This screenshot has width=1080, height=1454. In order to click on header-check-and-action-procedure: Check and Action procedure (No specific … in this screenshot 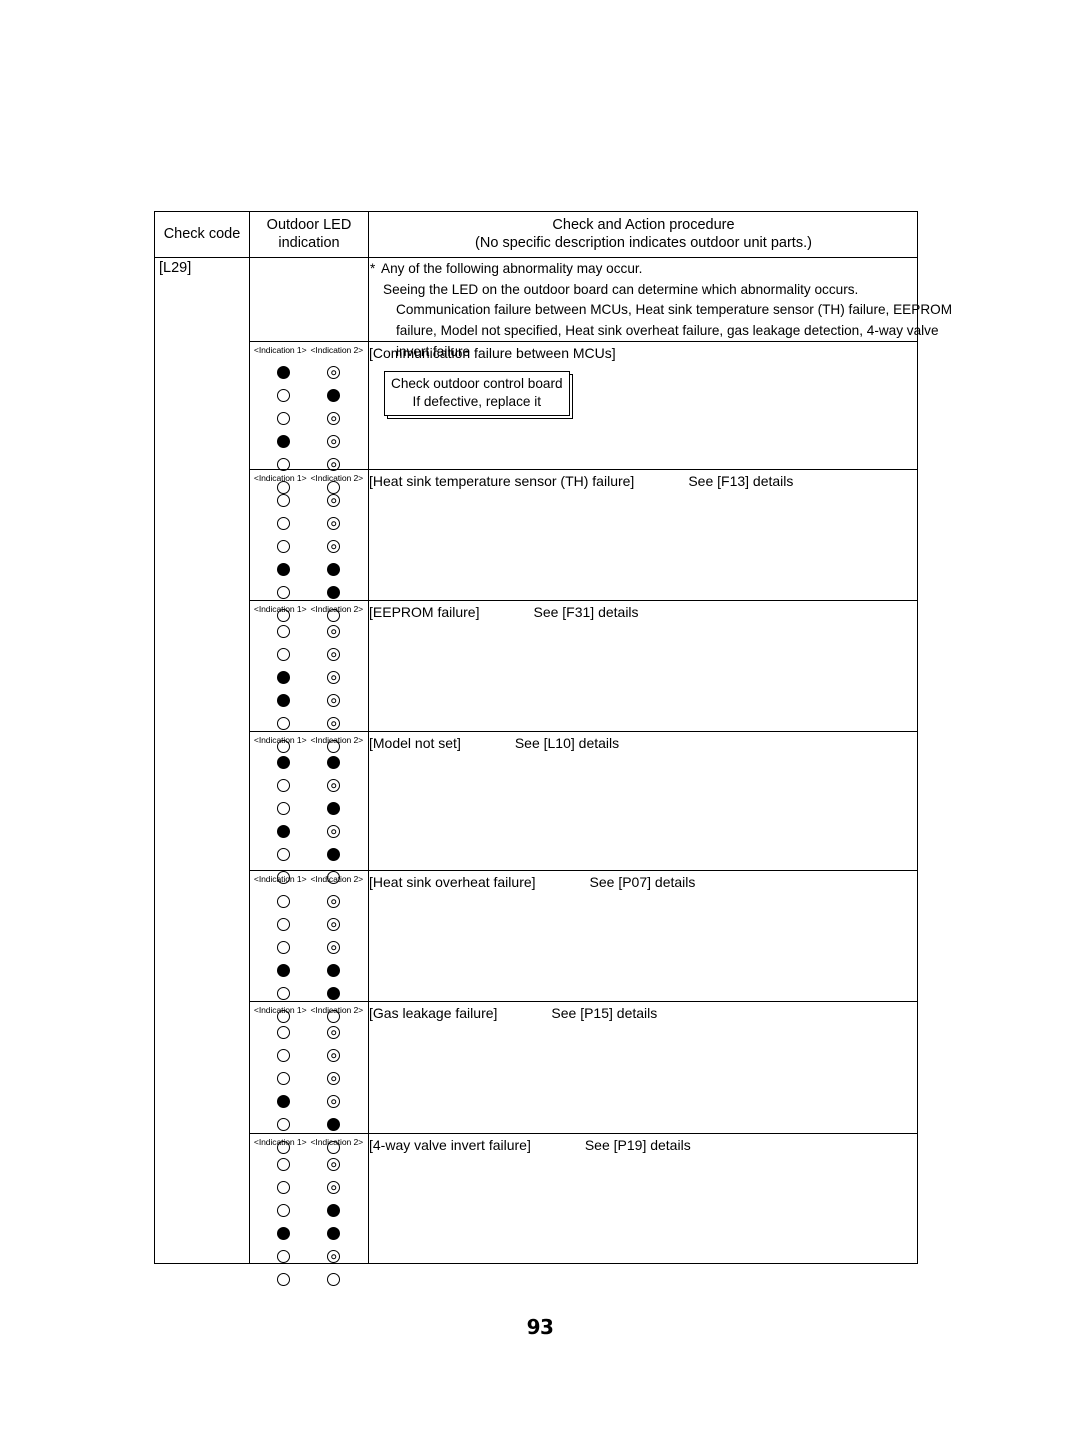, I will do `click(643, 234)`.